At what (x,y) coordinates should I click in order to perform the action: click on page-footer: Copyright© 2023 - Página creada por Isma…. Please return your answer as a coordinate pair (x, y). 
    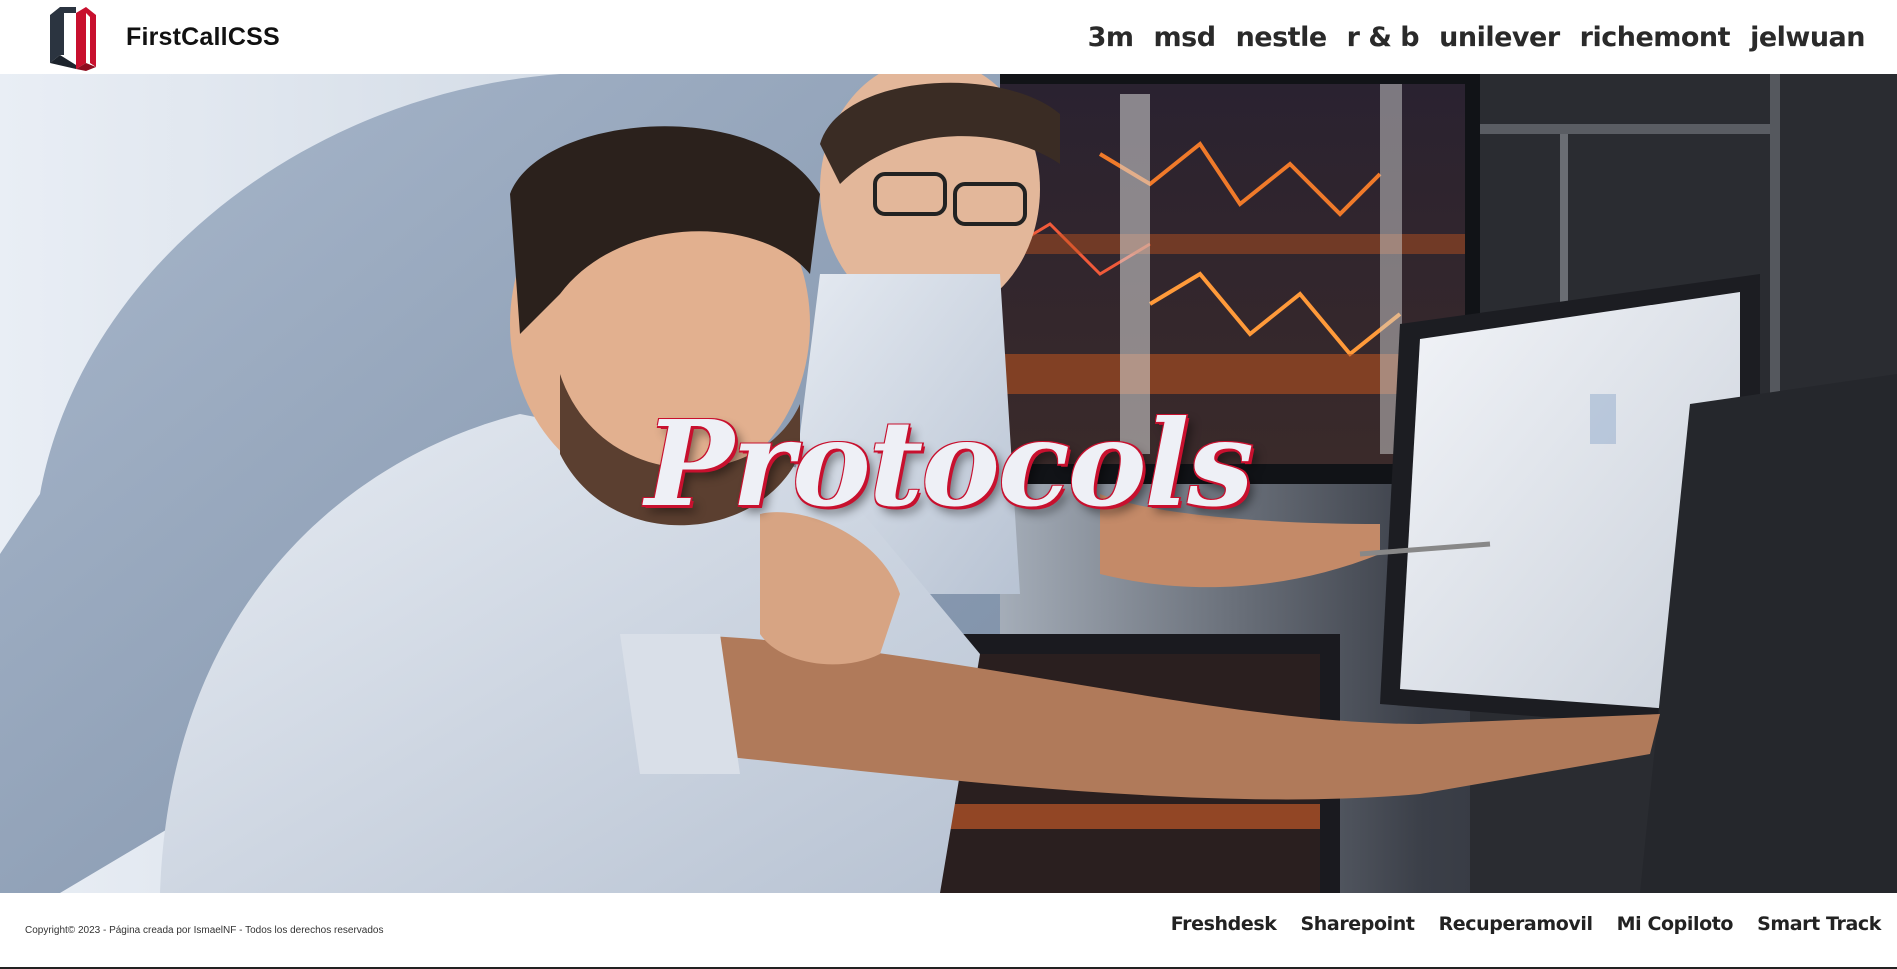
    Looking at the image, I should click on (948, 931).